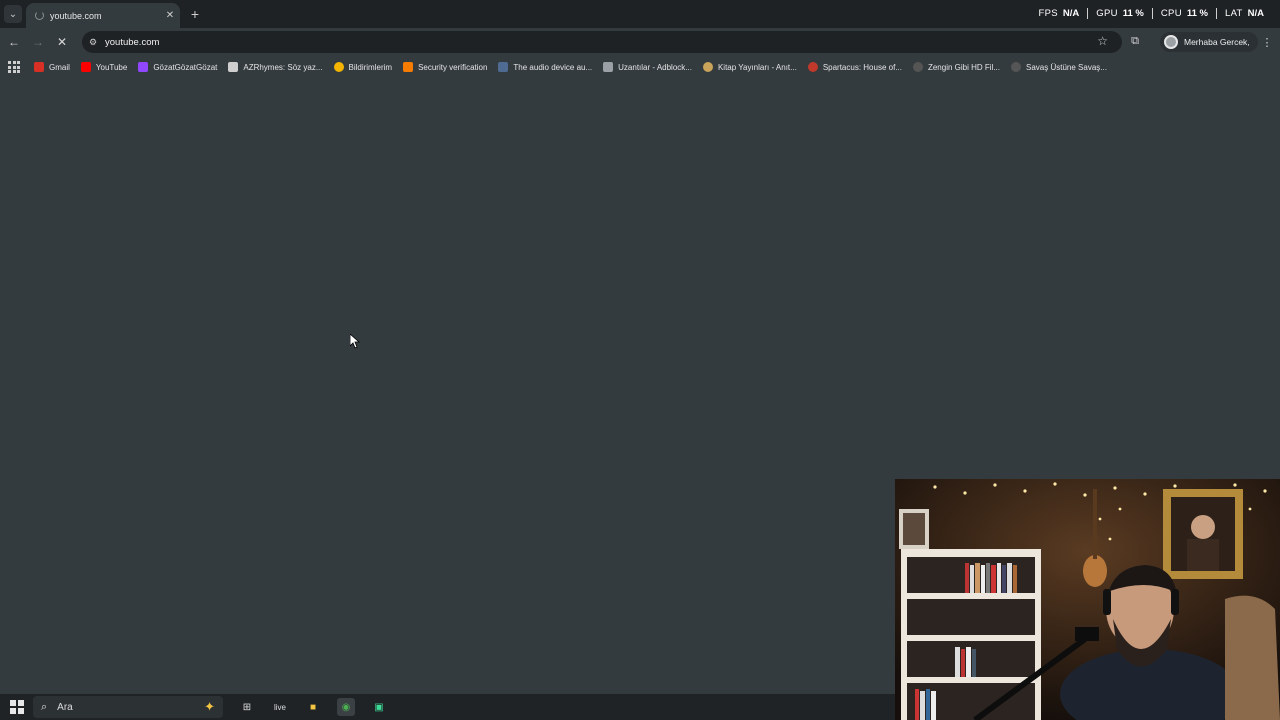  What do you see at coordinates (13, 14) in the screenshot?
I see `tab-search-button: ⌄` at bounding box center [13, 14].